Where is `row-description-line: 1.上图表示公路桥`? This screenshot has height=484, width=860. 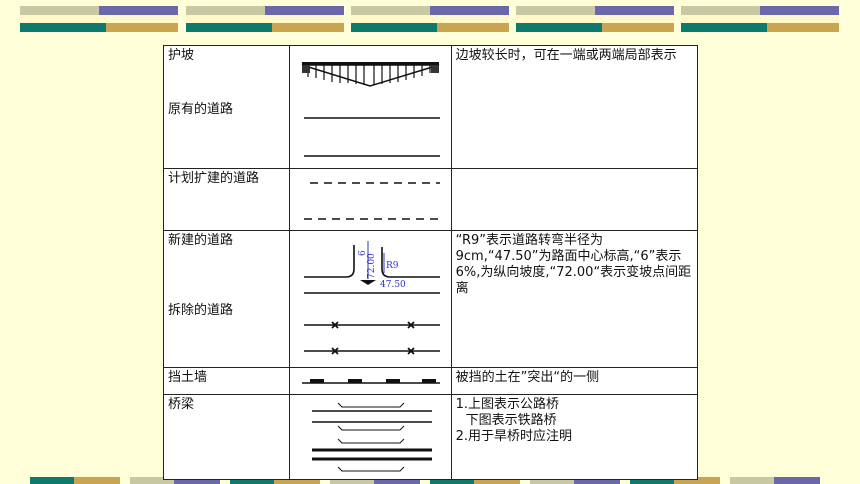
row-description-line: 1.上图表示公路桥 is located at coordinates (507, 404).